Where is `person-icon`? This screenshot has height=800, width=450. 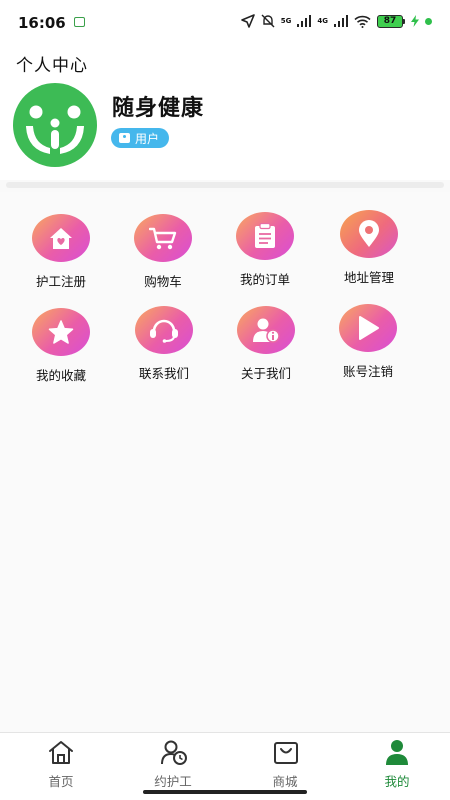
person-icon is located at coordinates (397, 752).